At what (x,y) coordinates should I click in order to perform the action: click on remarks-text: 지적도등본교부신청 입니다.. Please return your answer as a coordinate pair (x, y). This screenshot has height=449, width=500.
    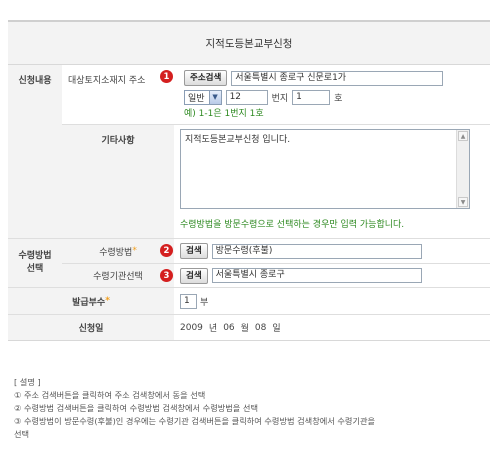
    Looking at the image, I should click on (238, 140).